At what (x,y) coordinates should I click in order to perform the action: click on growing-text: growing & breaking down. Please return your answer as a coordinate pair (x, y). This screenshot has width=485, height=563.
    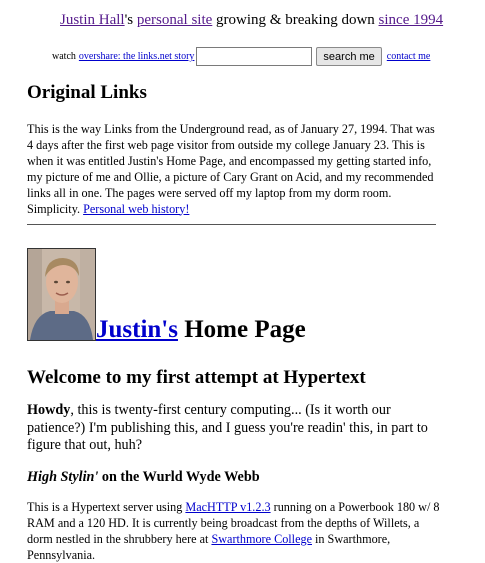
    Looking at the image, I should click on (295, 20).